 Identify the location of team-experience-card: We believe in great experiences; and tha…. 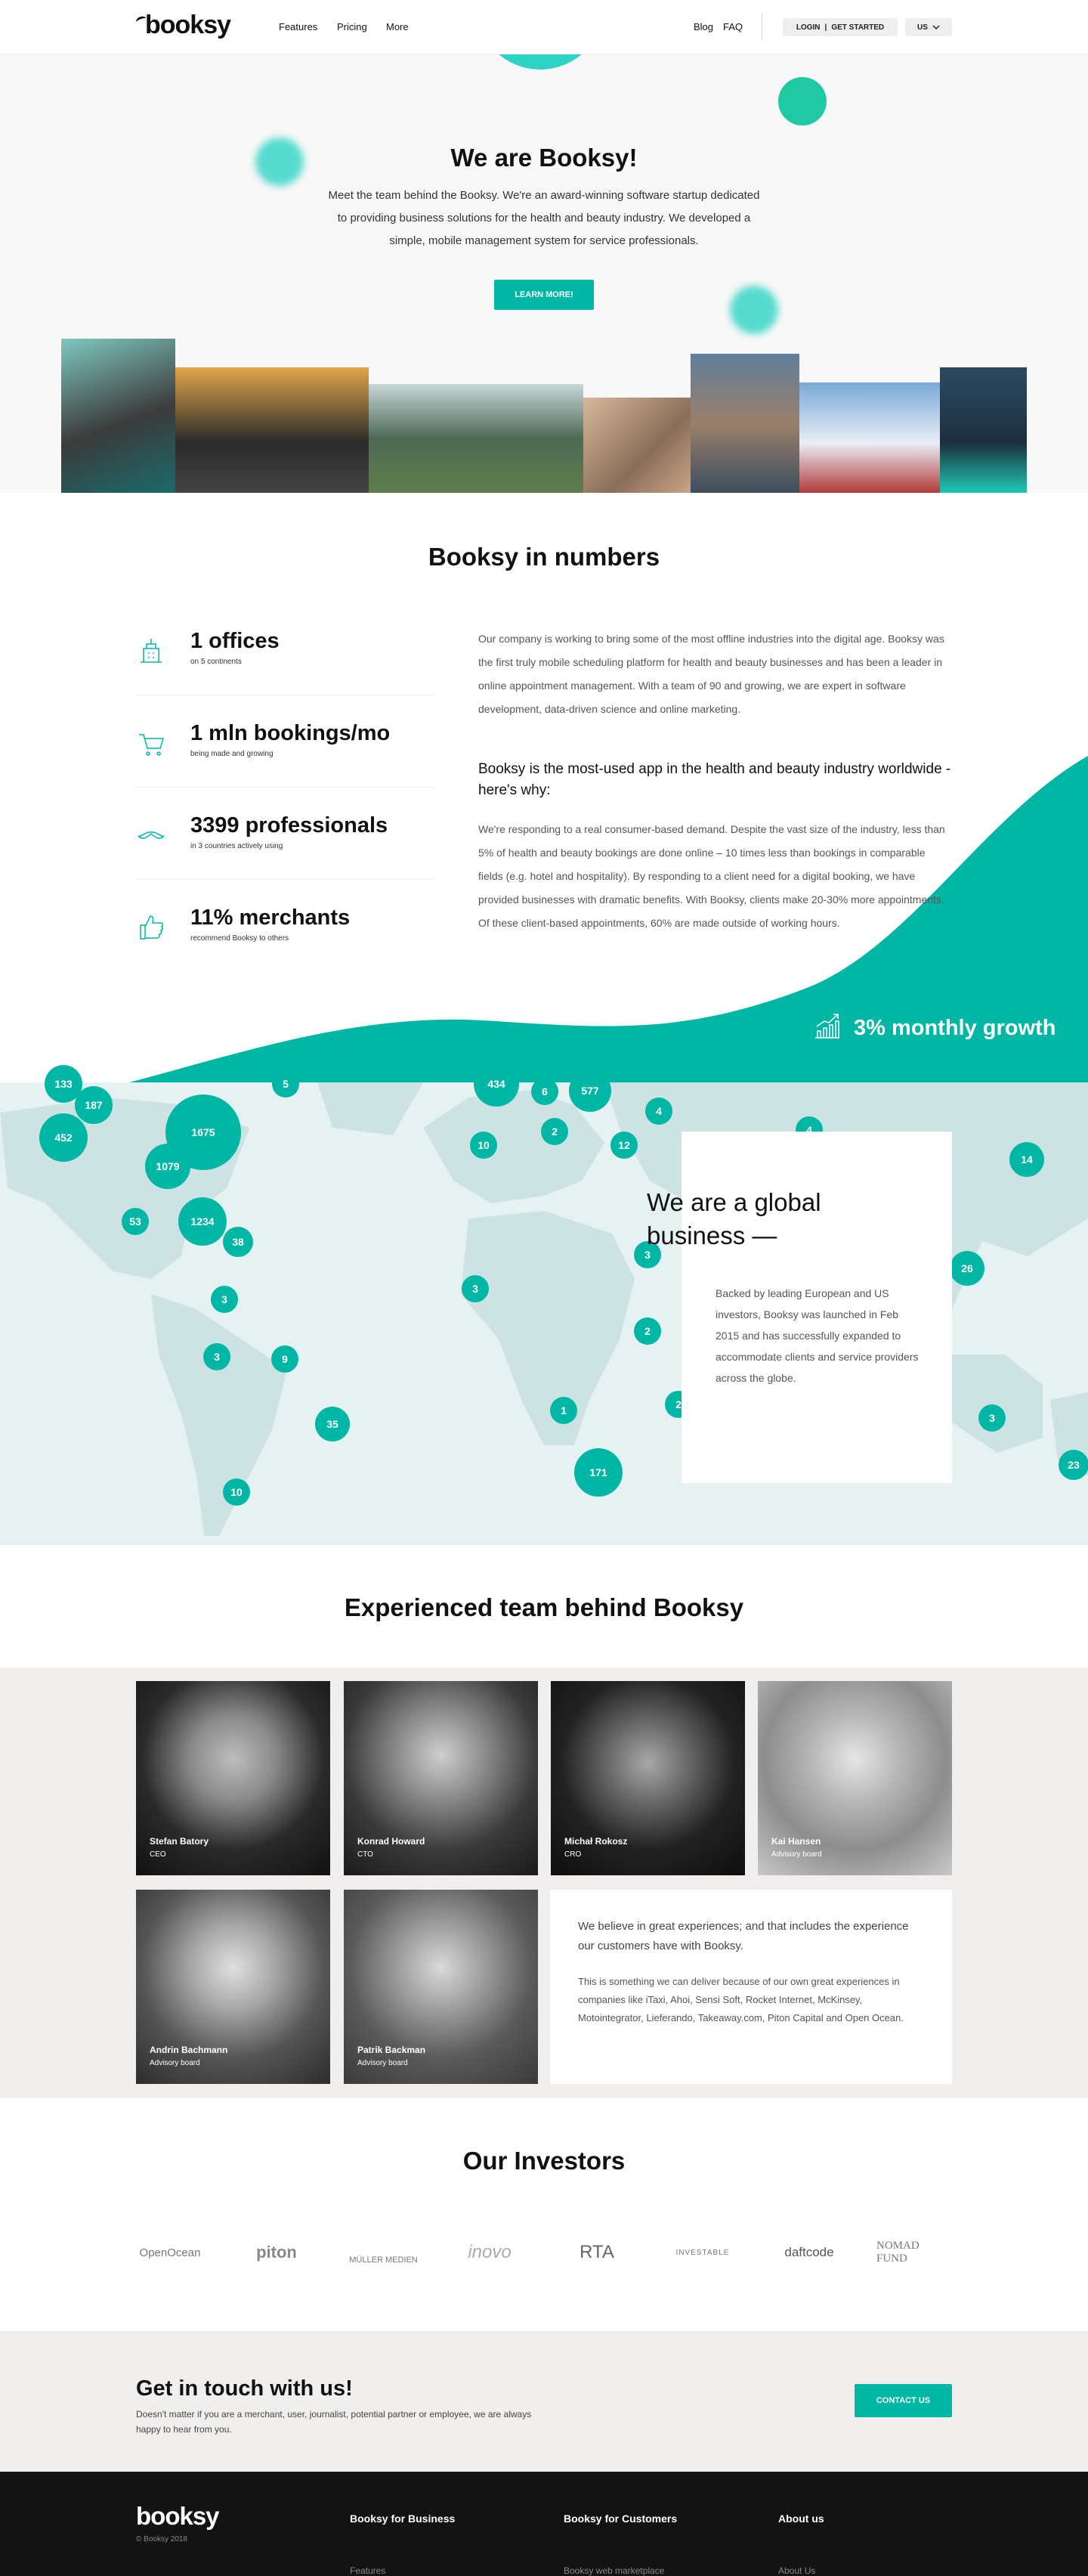
(751, 1987).